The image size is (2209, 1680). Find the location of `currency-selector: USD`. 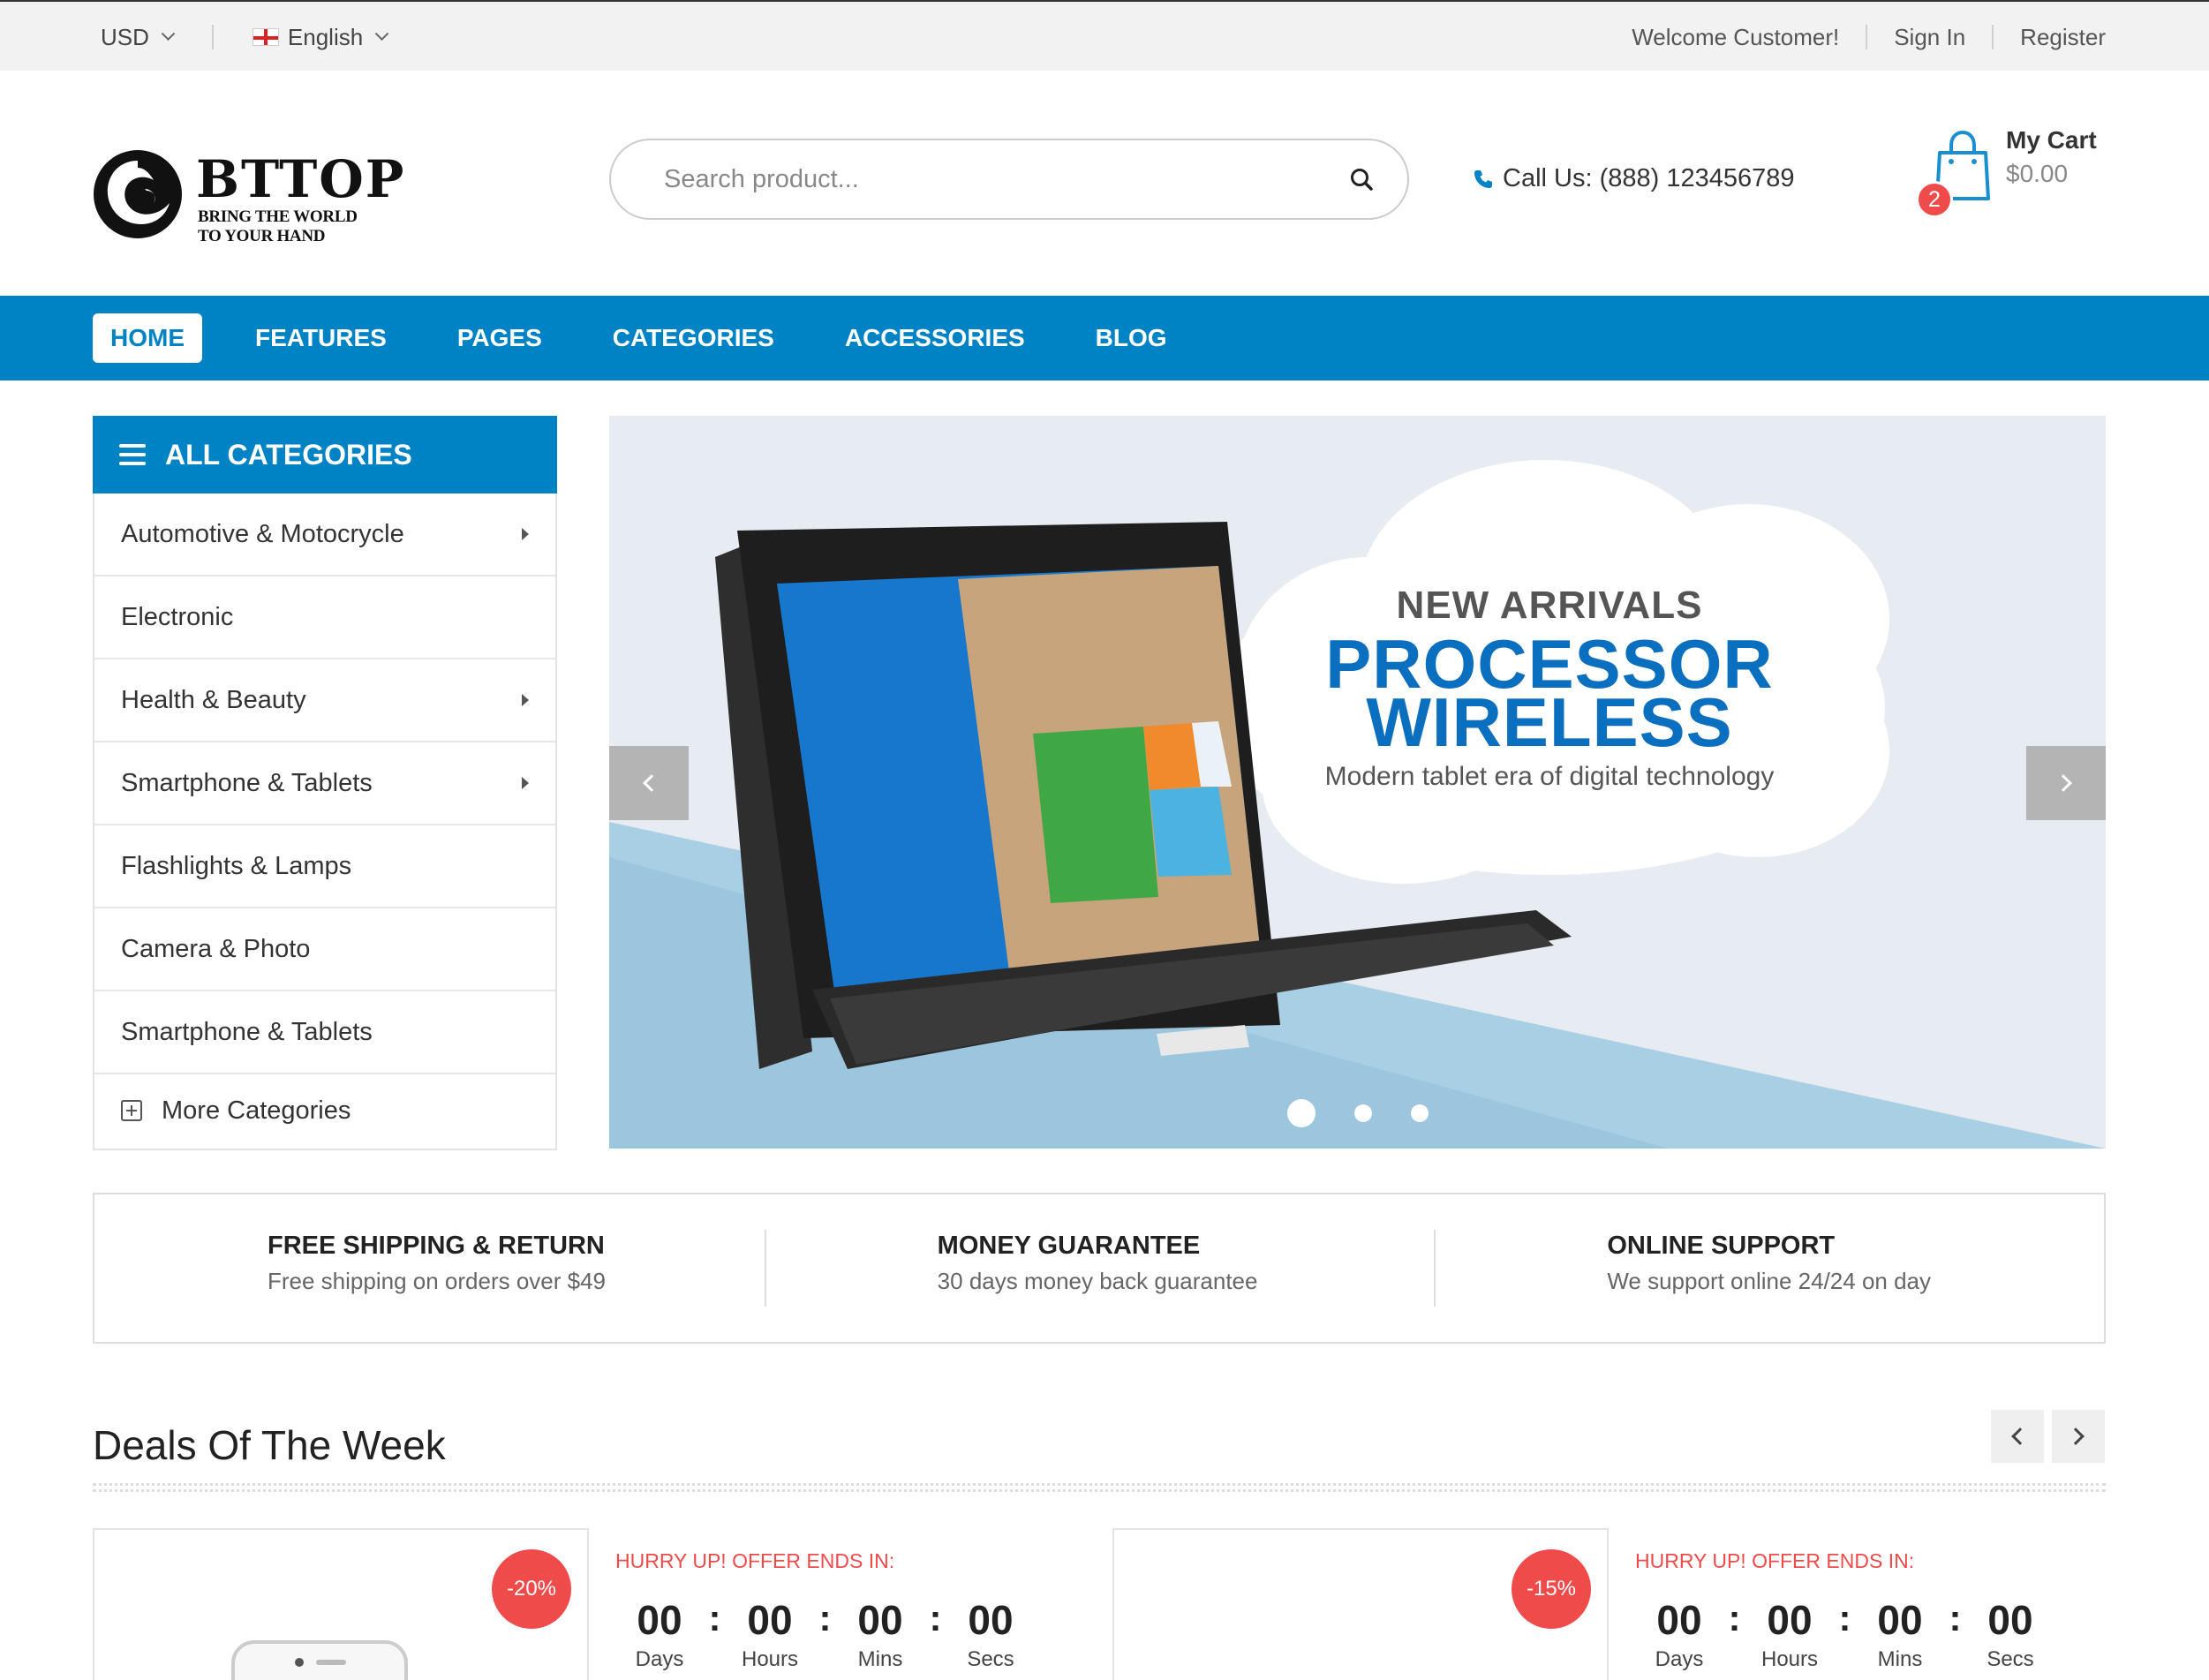

currency-selector: USD is located at coordinates (139, 37).